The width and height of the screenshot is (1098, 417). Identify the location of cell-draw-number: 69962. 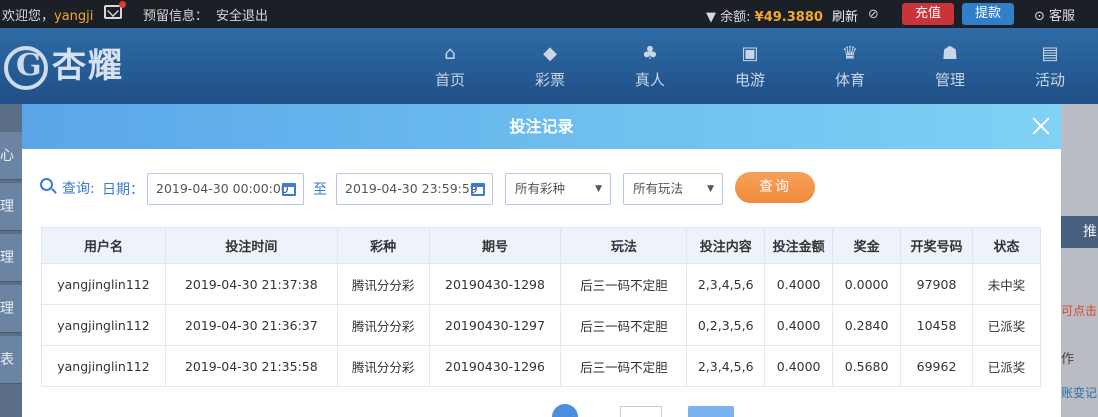
(937, 366).